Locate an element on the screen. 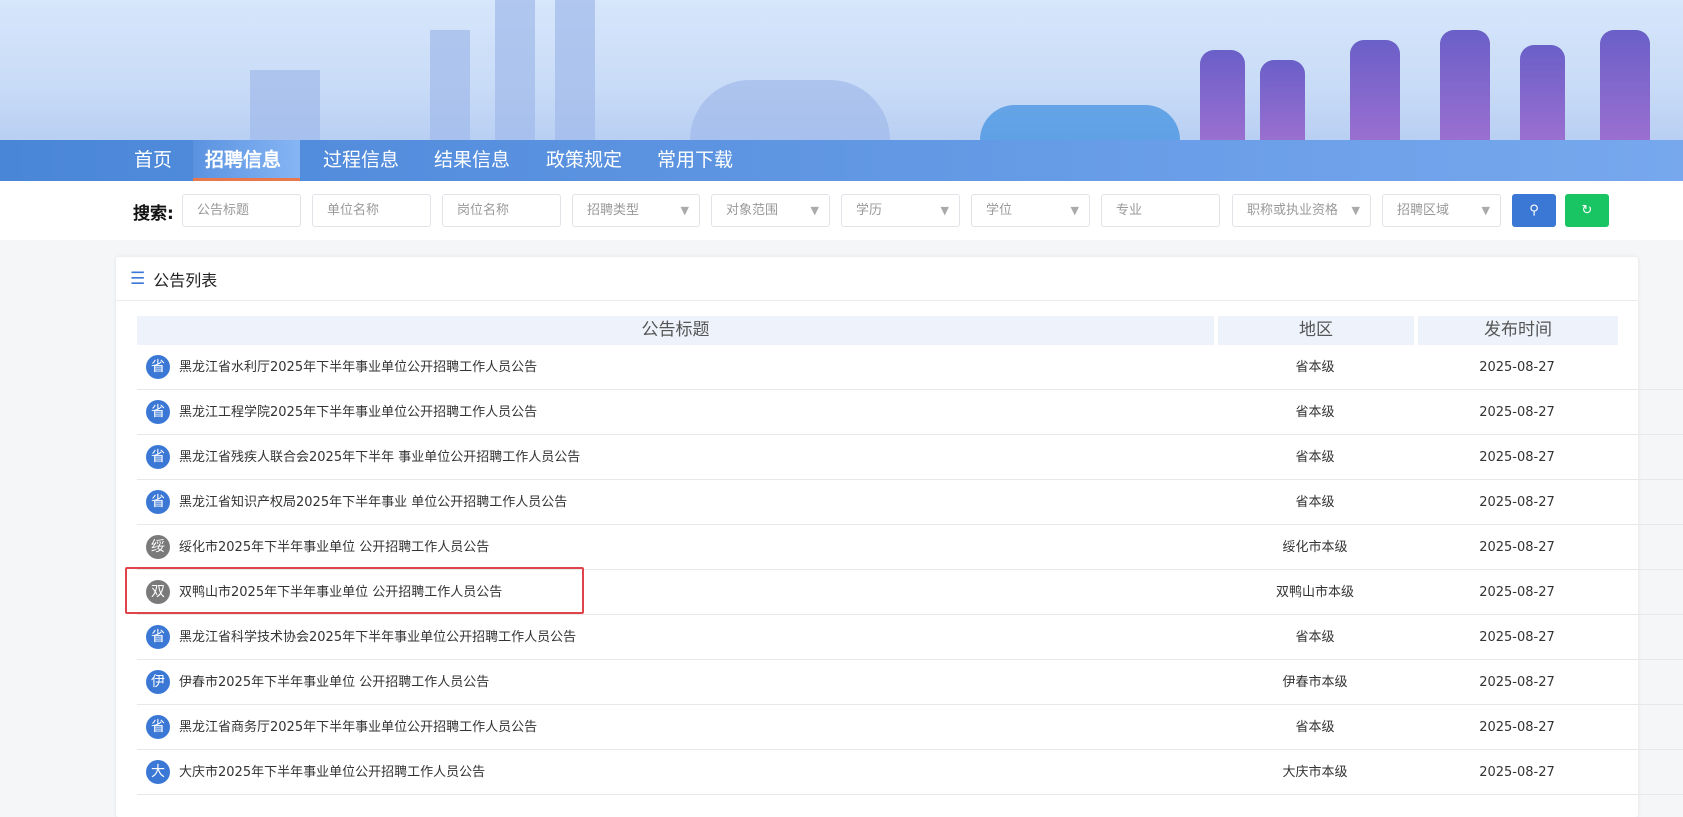 The height and width of the screenshot is (817, 1683). region-cell: 双鸭山市本级 is located at coordinates (1314, 592).